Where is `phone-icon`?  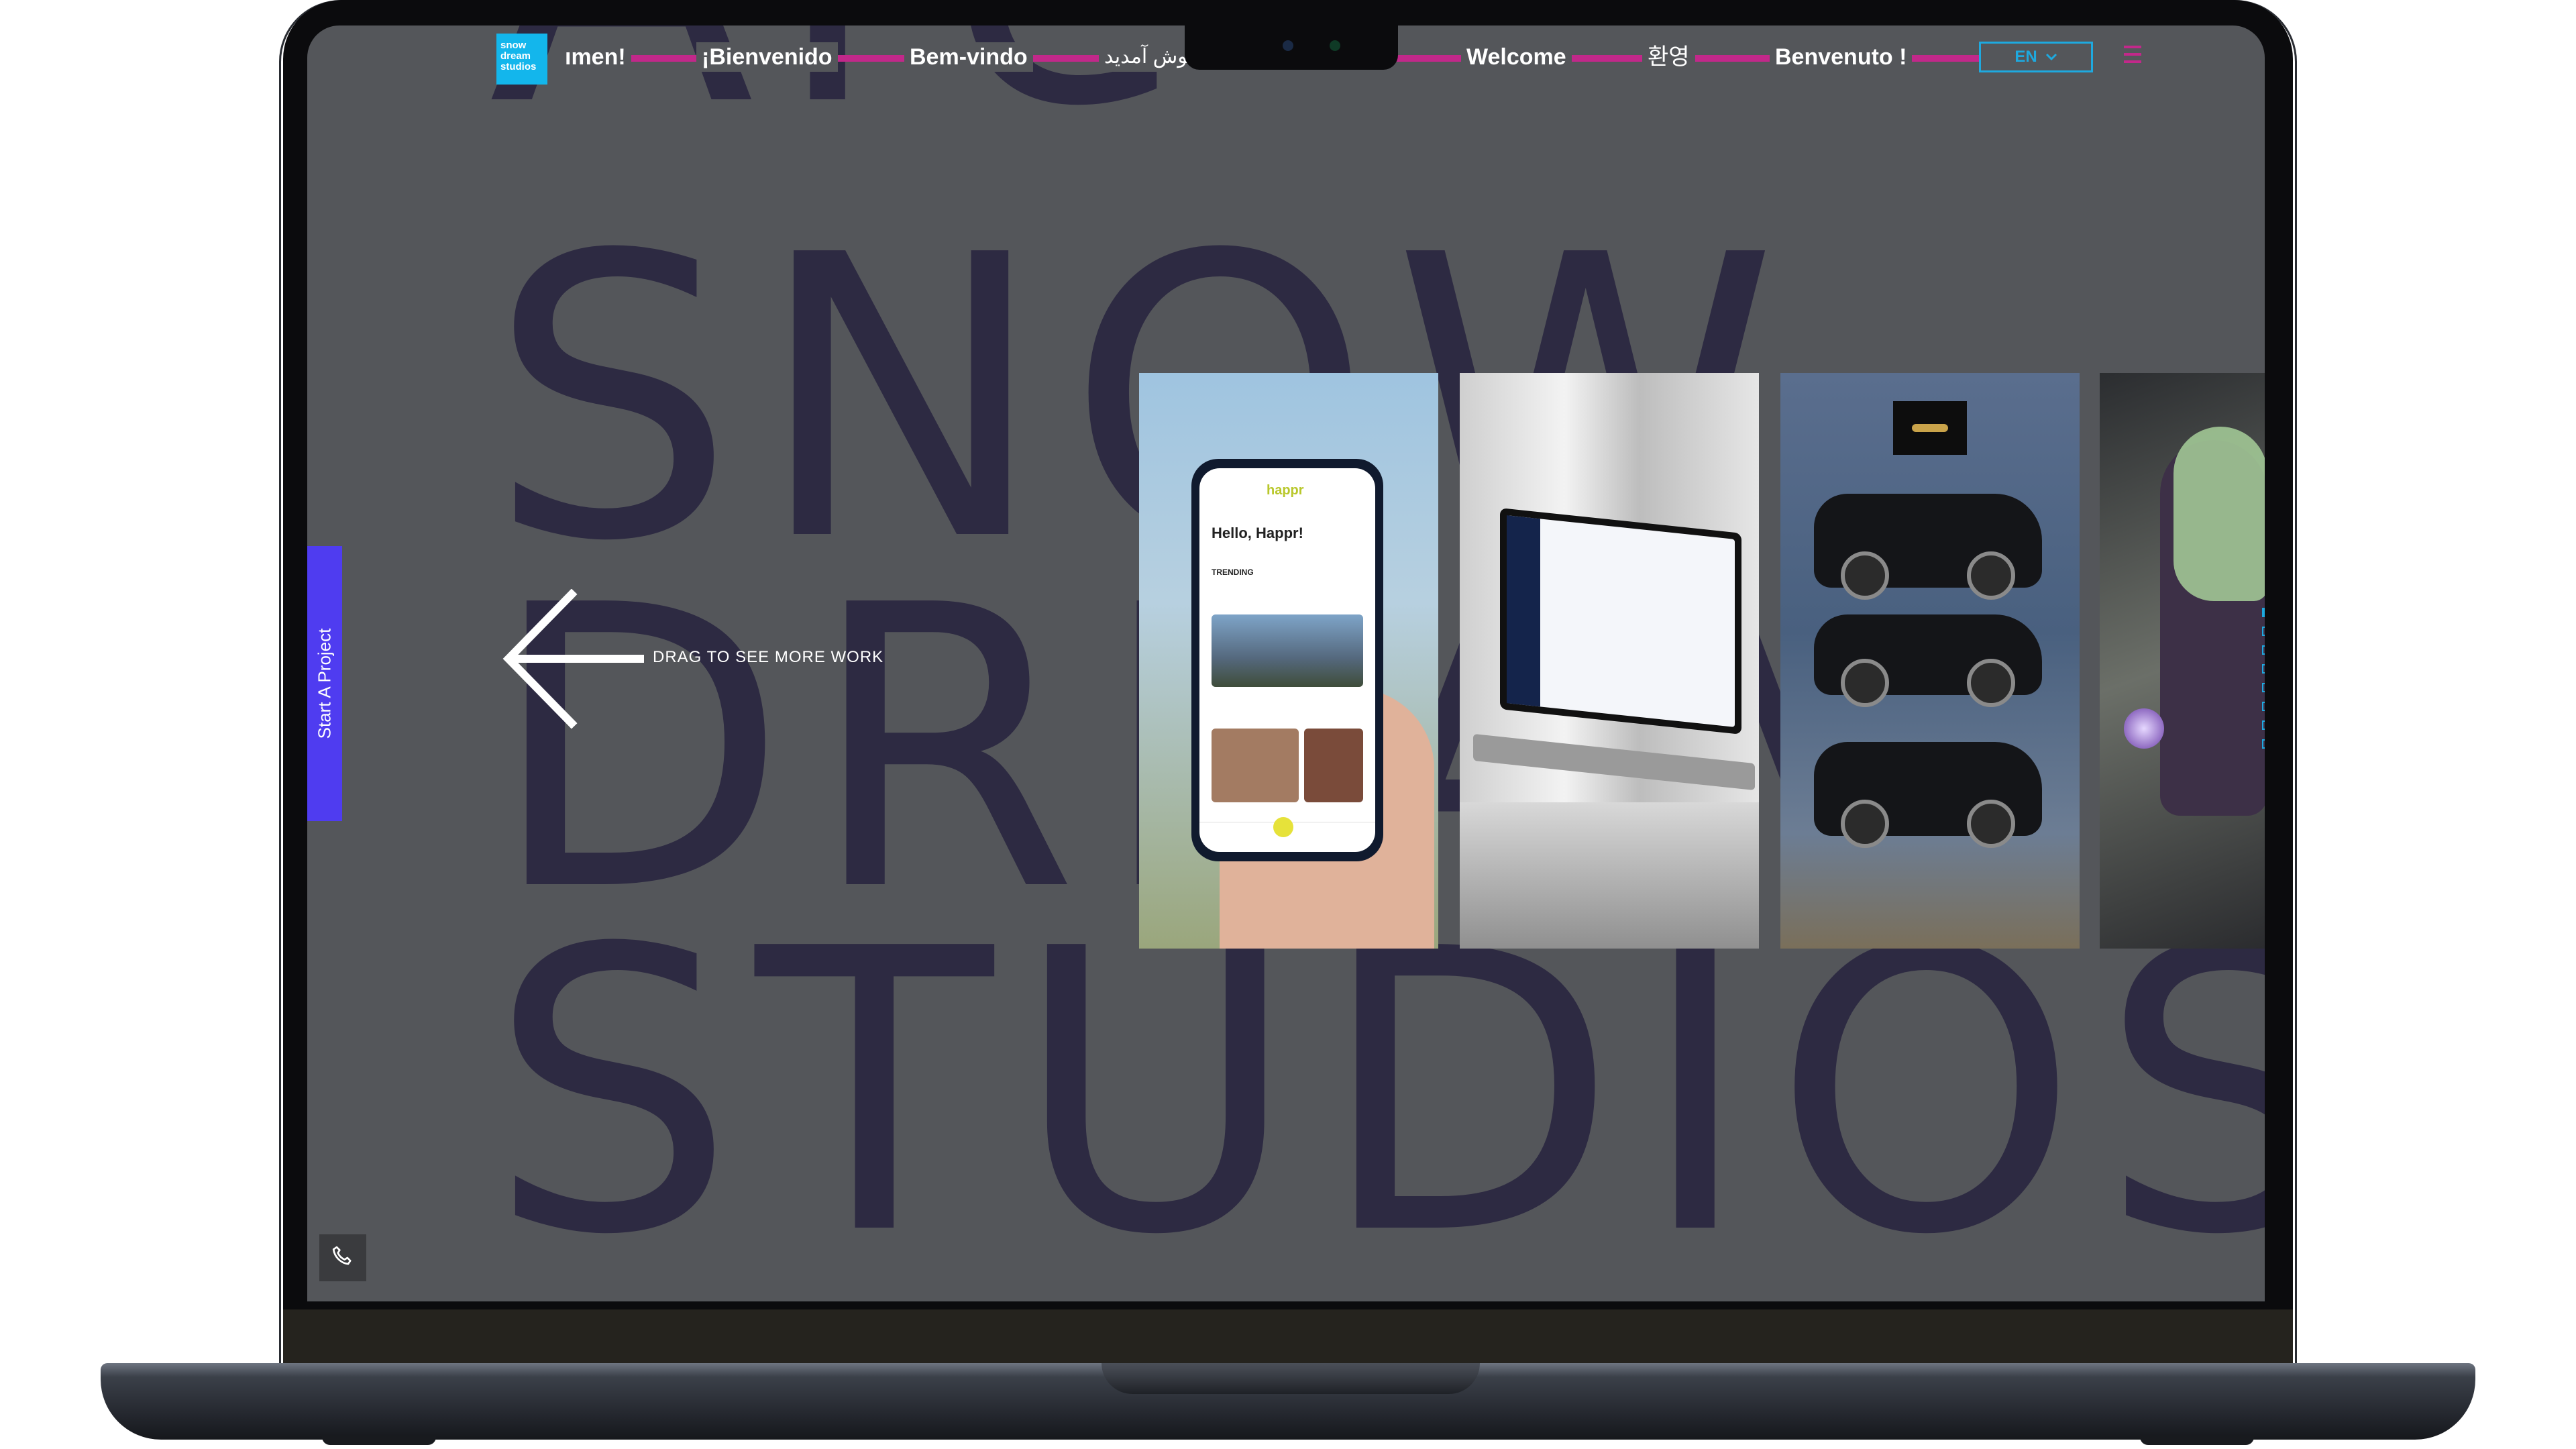
phone-icon is located at coordinates (342, 1255).